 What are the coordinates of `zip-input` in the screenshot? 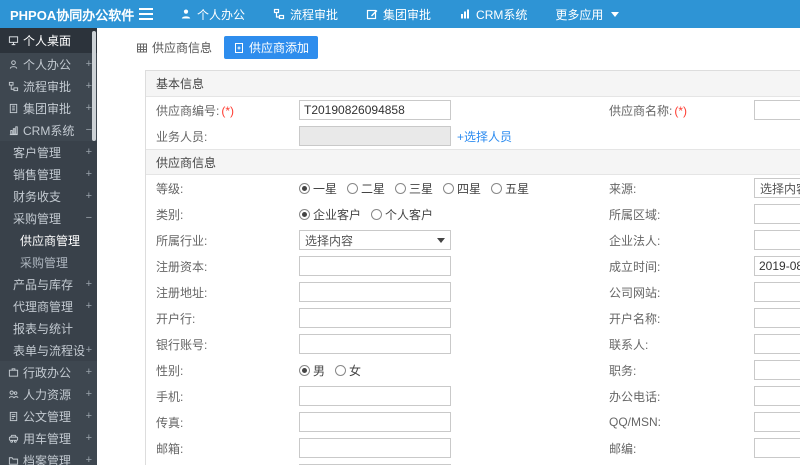 It's located at (777, 448).